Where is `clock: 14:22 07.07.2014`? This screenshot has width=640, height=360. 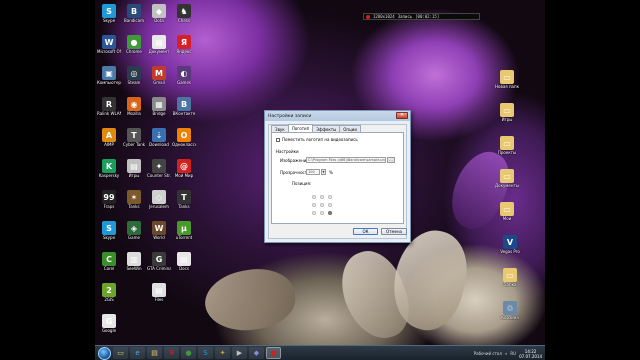 clock: 14:22 07.07.2014 is located at coordinates (530, 354).